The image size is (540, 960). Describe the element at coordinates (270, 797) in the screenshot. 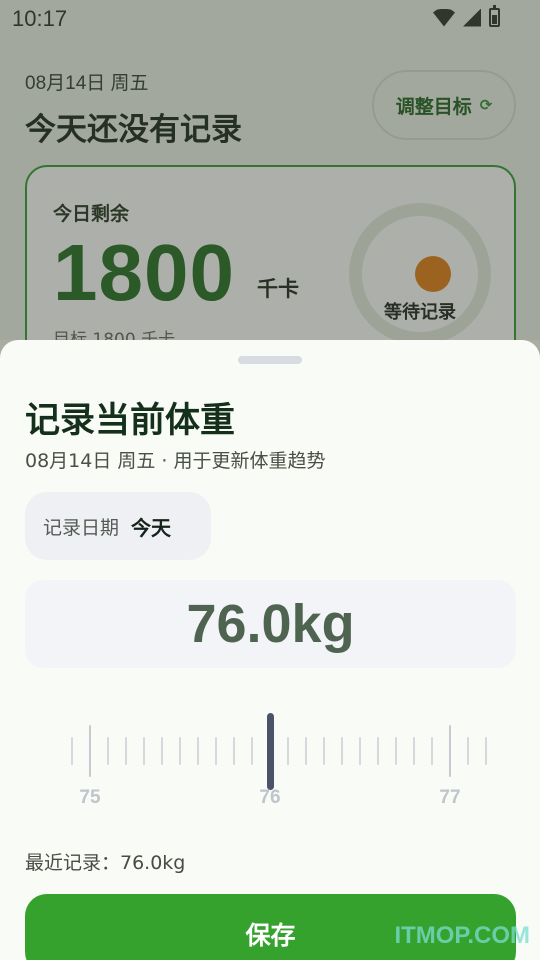

I see `ruler-label: 76` at that location.